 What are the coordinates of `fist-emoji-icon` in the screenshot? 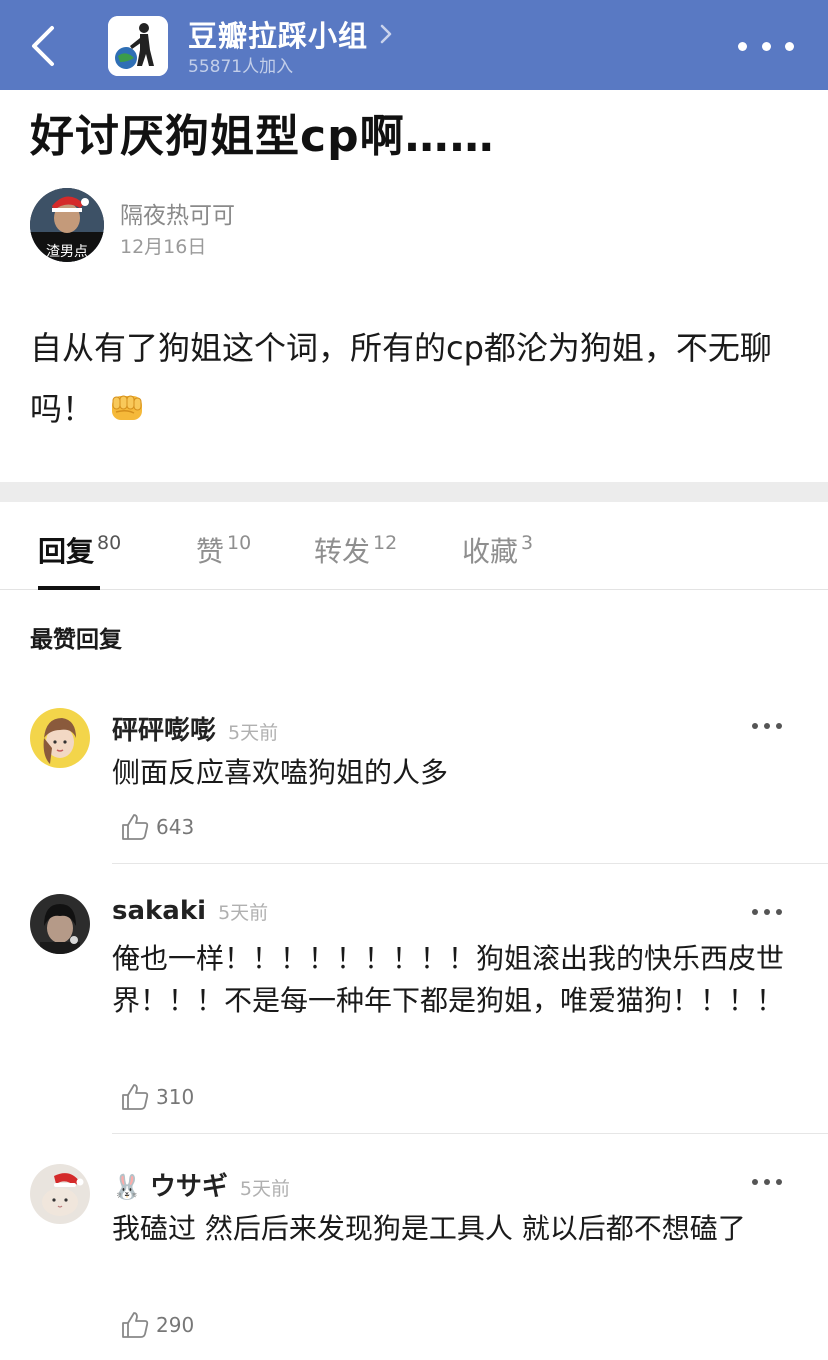 It's located at (127, 407).